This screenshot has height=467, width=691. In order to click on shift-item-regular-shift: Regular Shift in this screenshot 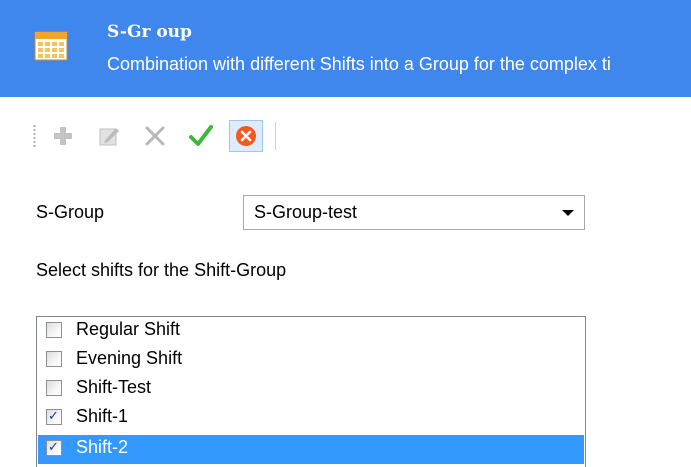, I will do `click(311, 331)`.